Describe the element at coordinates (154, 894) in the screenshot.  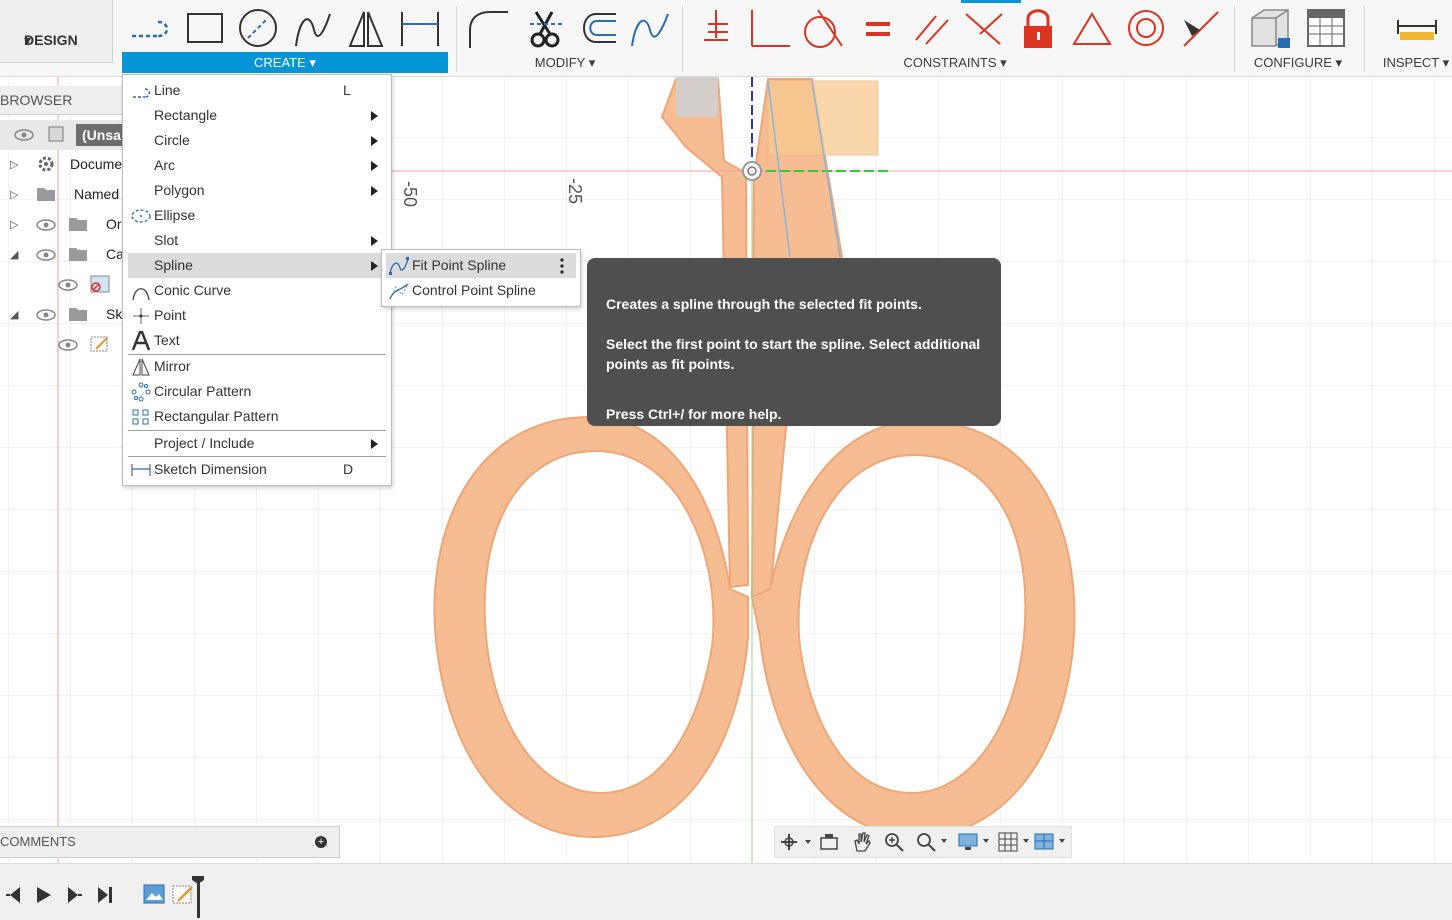
I see `timeline-canvas-icon` at that location.